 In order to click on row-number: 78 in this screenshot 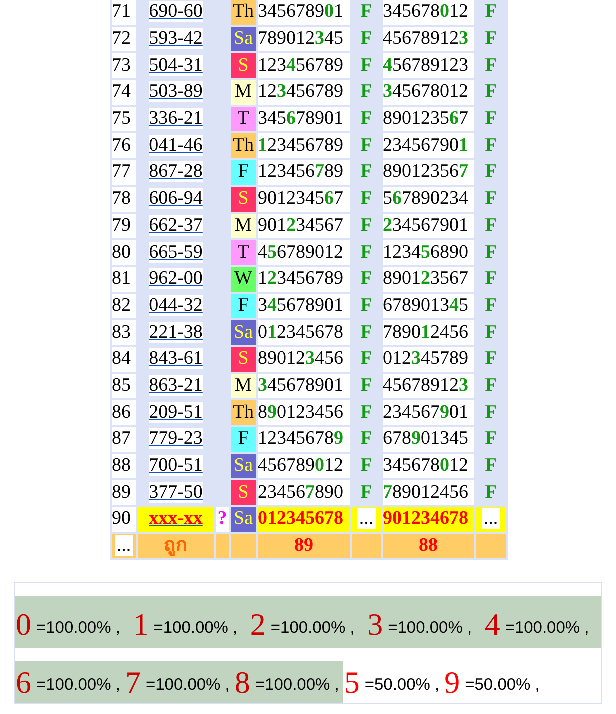, I will do `click(124, 199)`.